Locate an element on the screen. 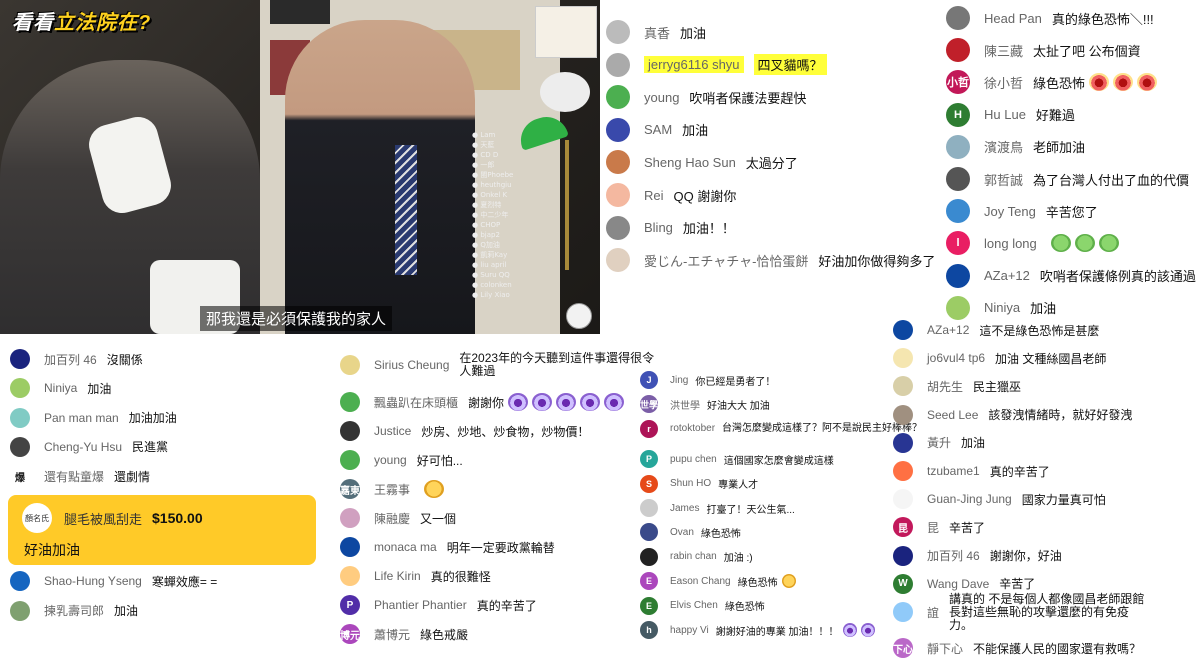 The image size is (1200, 661). chat-message: 陳三藏 太扯了吧 公布個資 is located at coordinates (1043, 50).